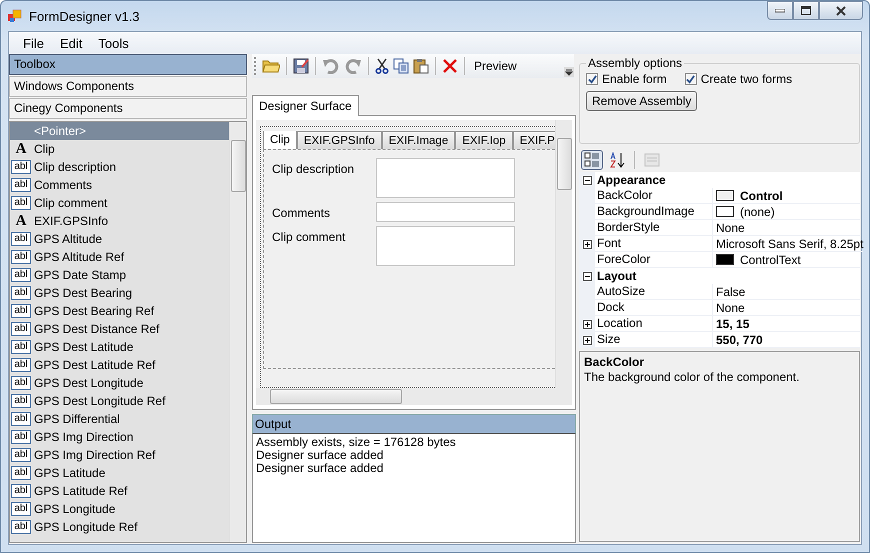 The height and width of the screenshot is (553, 870). Describe the element at coordinates (71, 43) in the screenshot. I see `menu-item: Edit` at that location.